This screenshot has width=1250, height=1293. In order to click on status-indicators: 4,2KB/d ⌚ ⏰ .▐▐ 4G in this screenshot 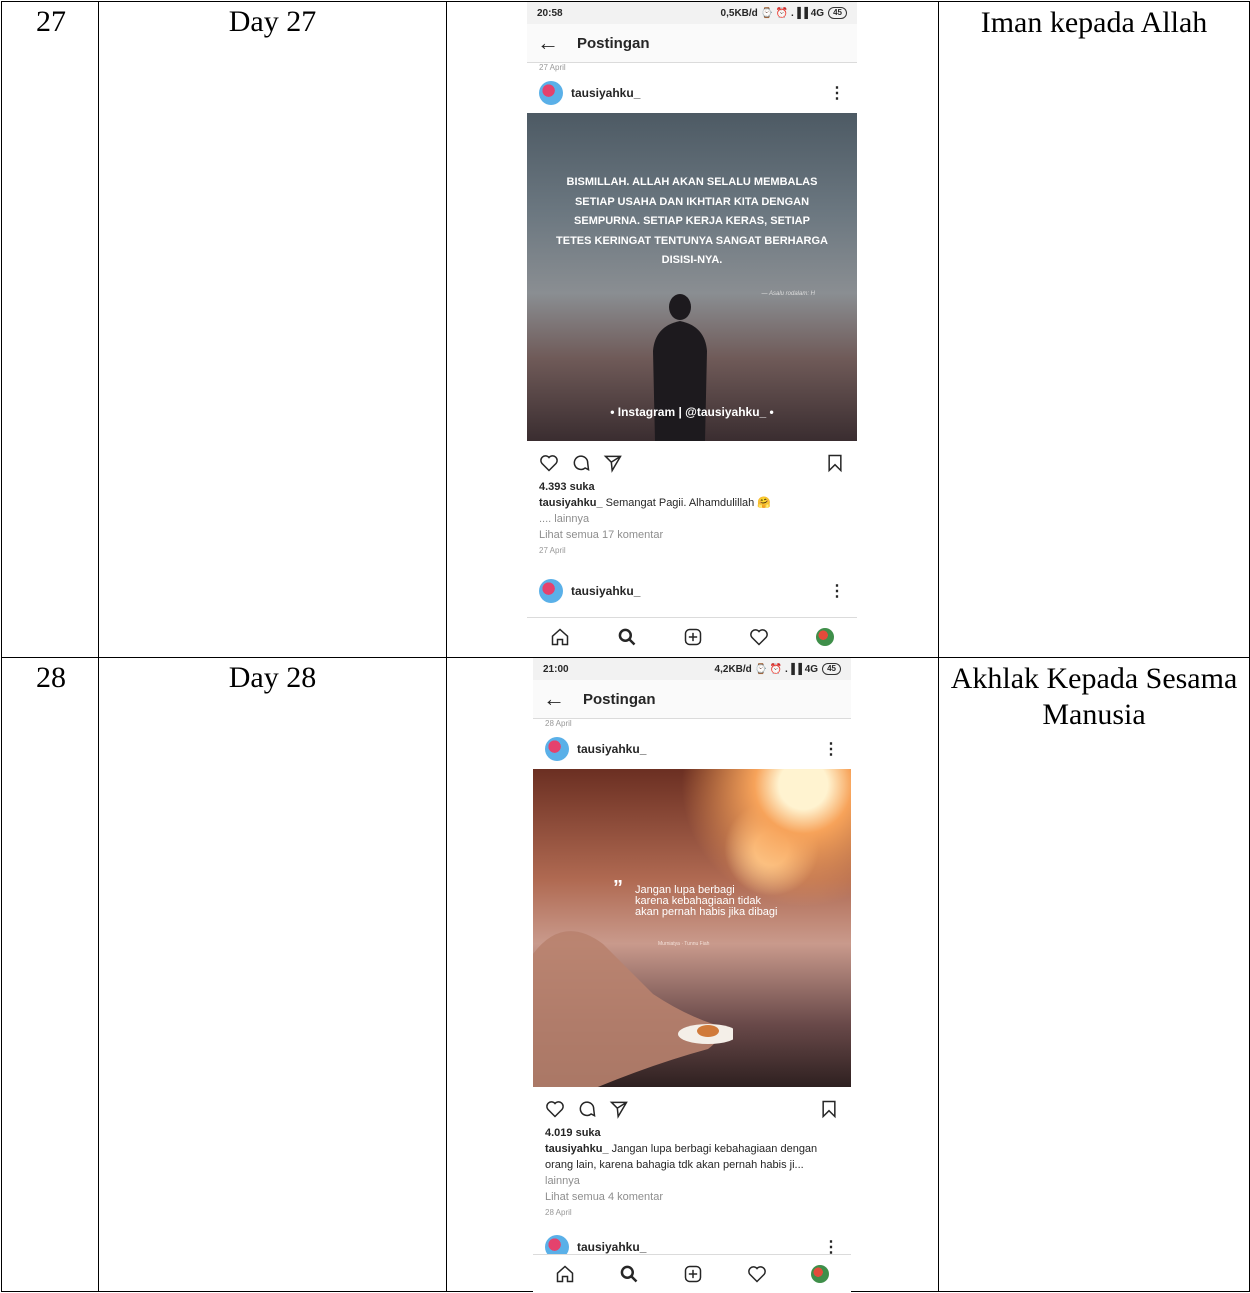, I will do `click(766, 669)`.